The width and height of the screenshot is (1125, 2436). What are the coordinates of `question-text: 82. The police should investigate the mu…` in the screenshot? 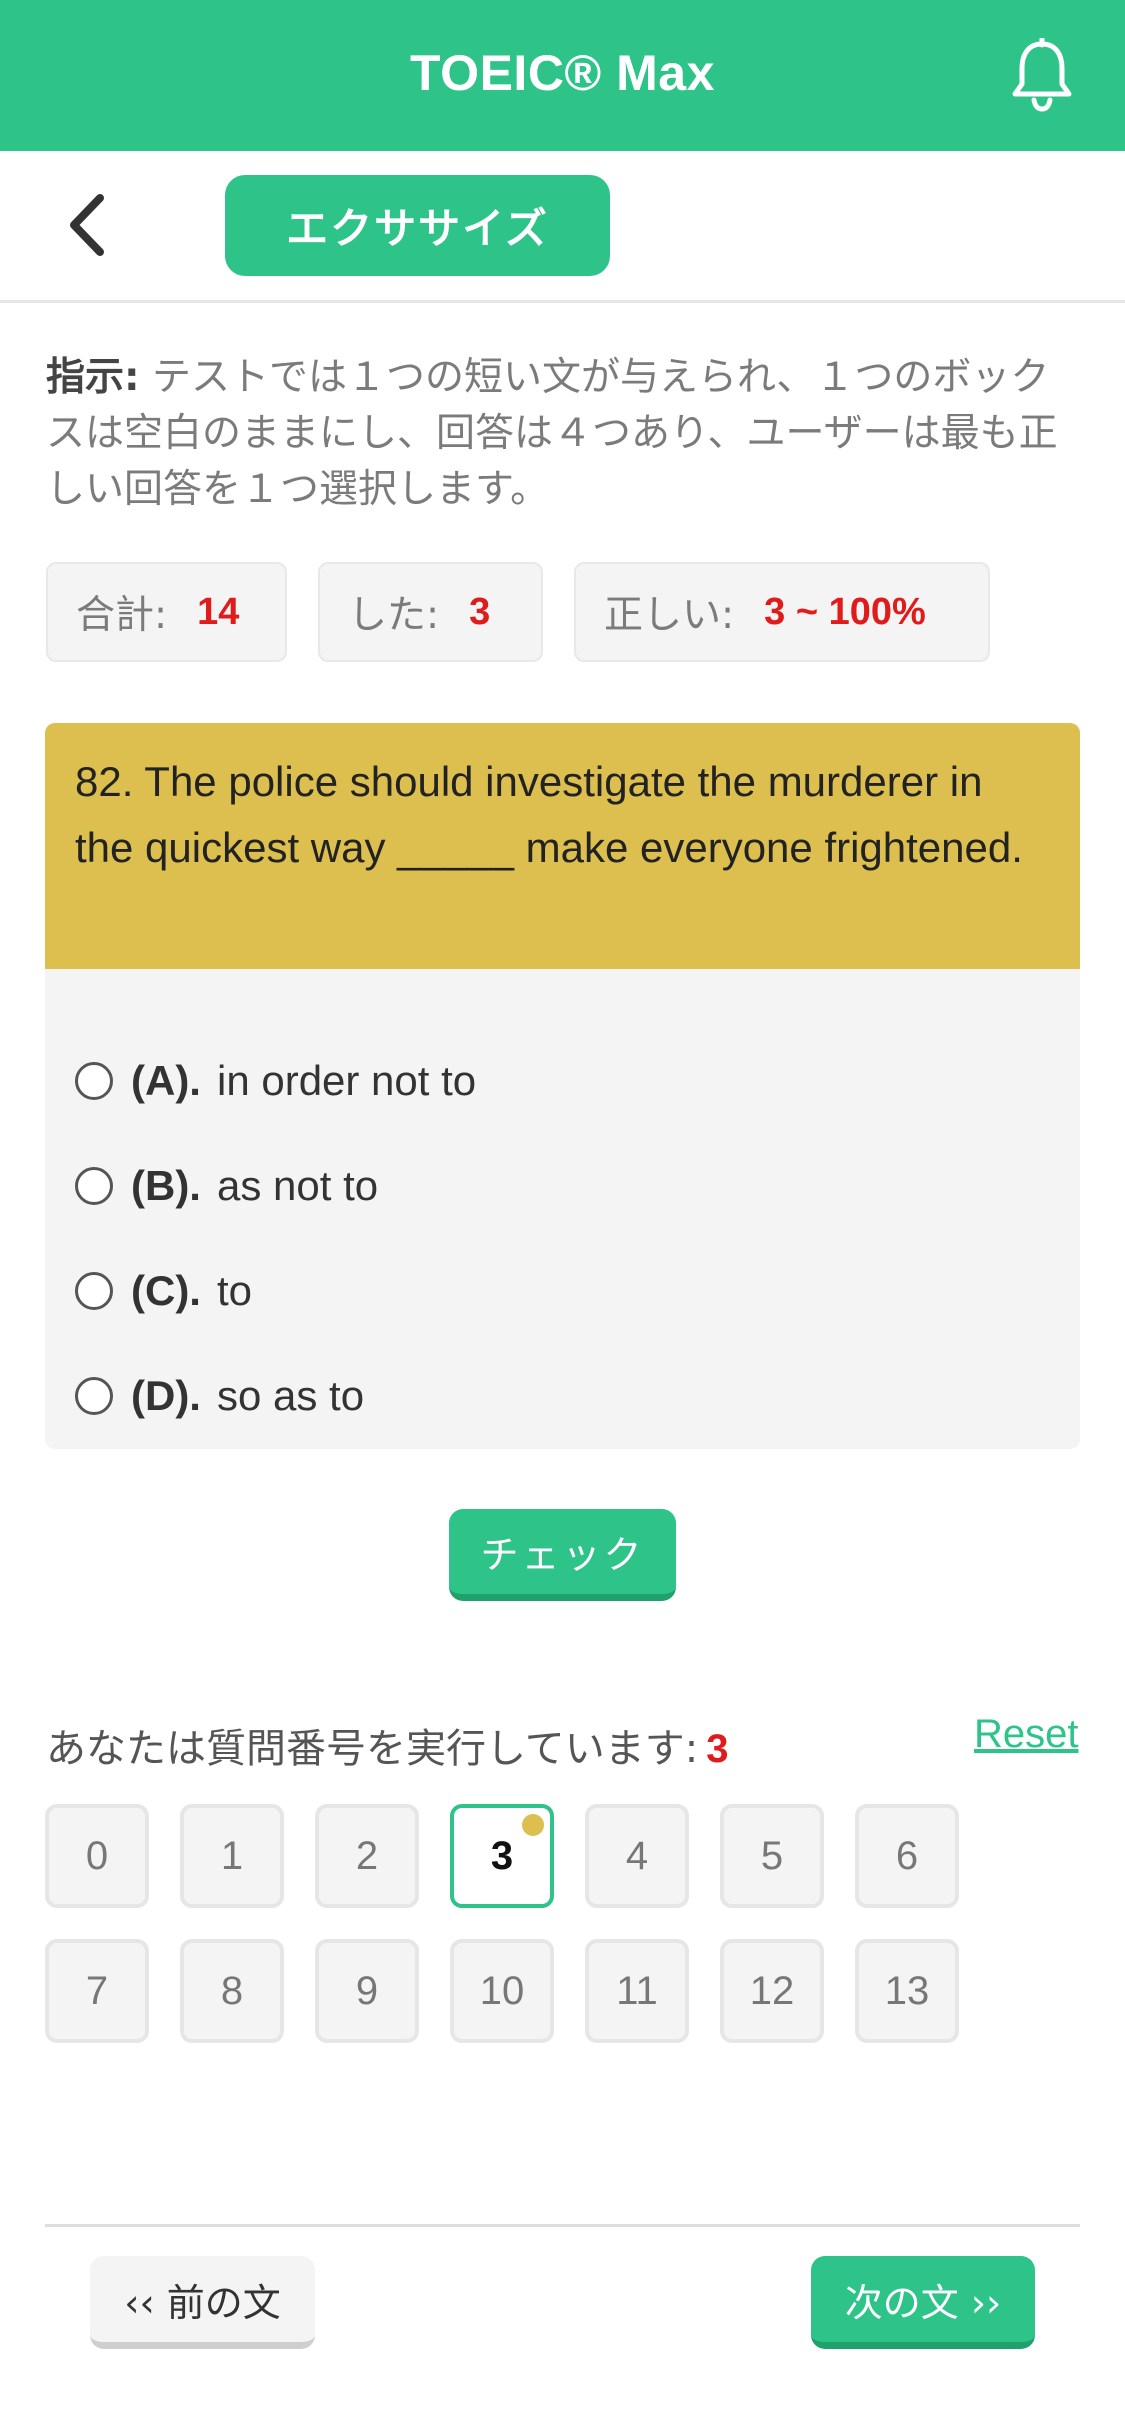 It's located at (562, 846).